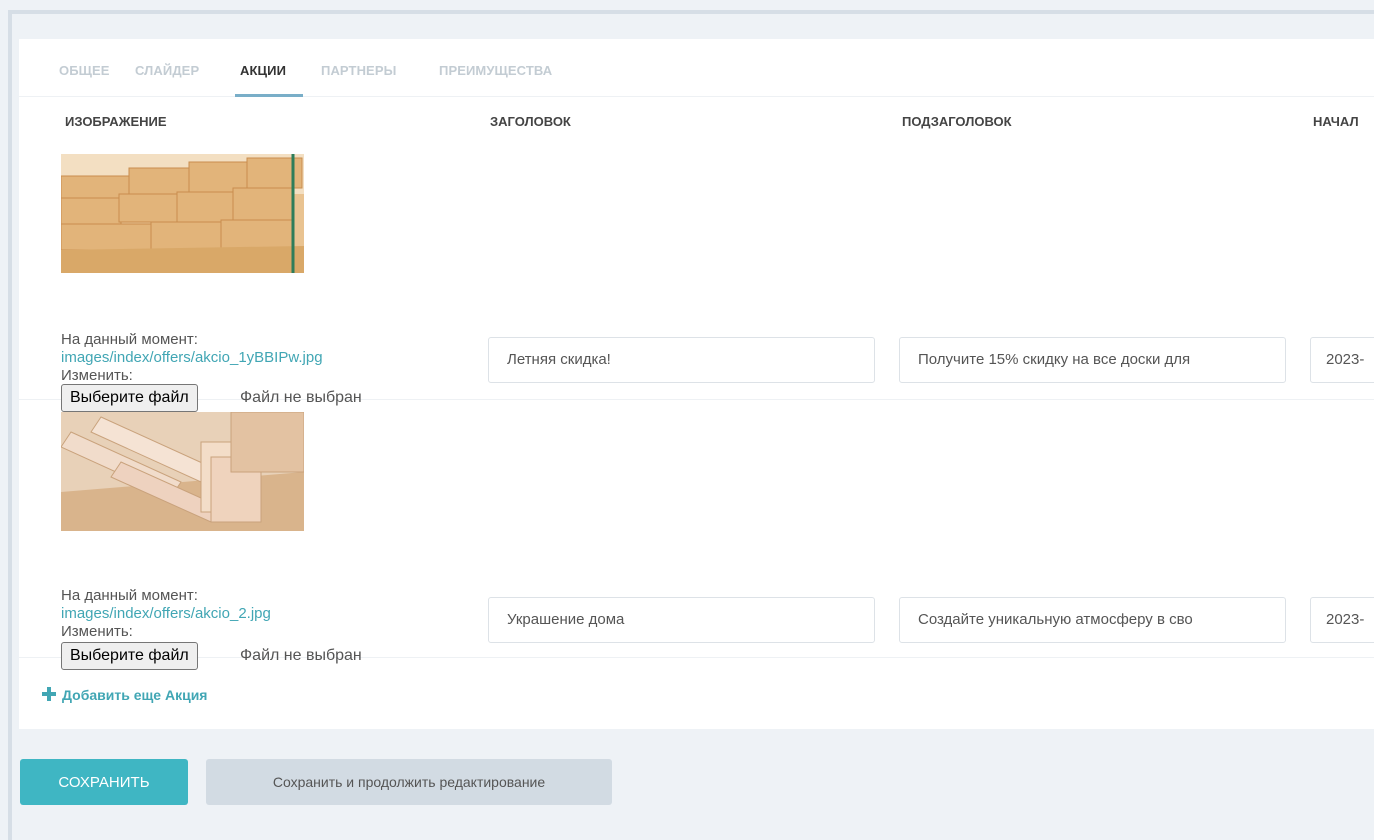  What do you see at coordinates (530, 121) in the screenshot?
I see `column-header-title: ЗАГОЛОВОК` at bounding box center [530, 121].